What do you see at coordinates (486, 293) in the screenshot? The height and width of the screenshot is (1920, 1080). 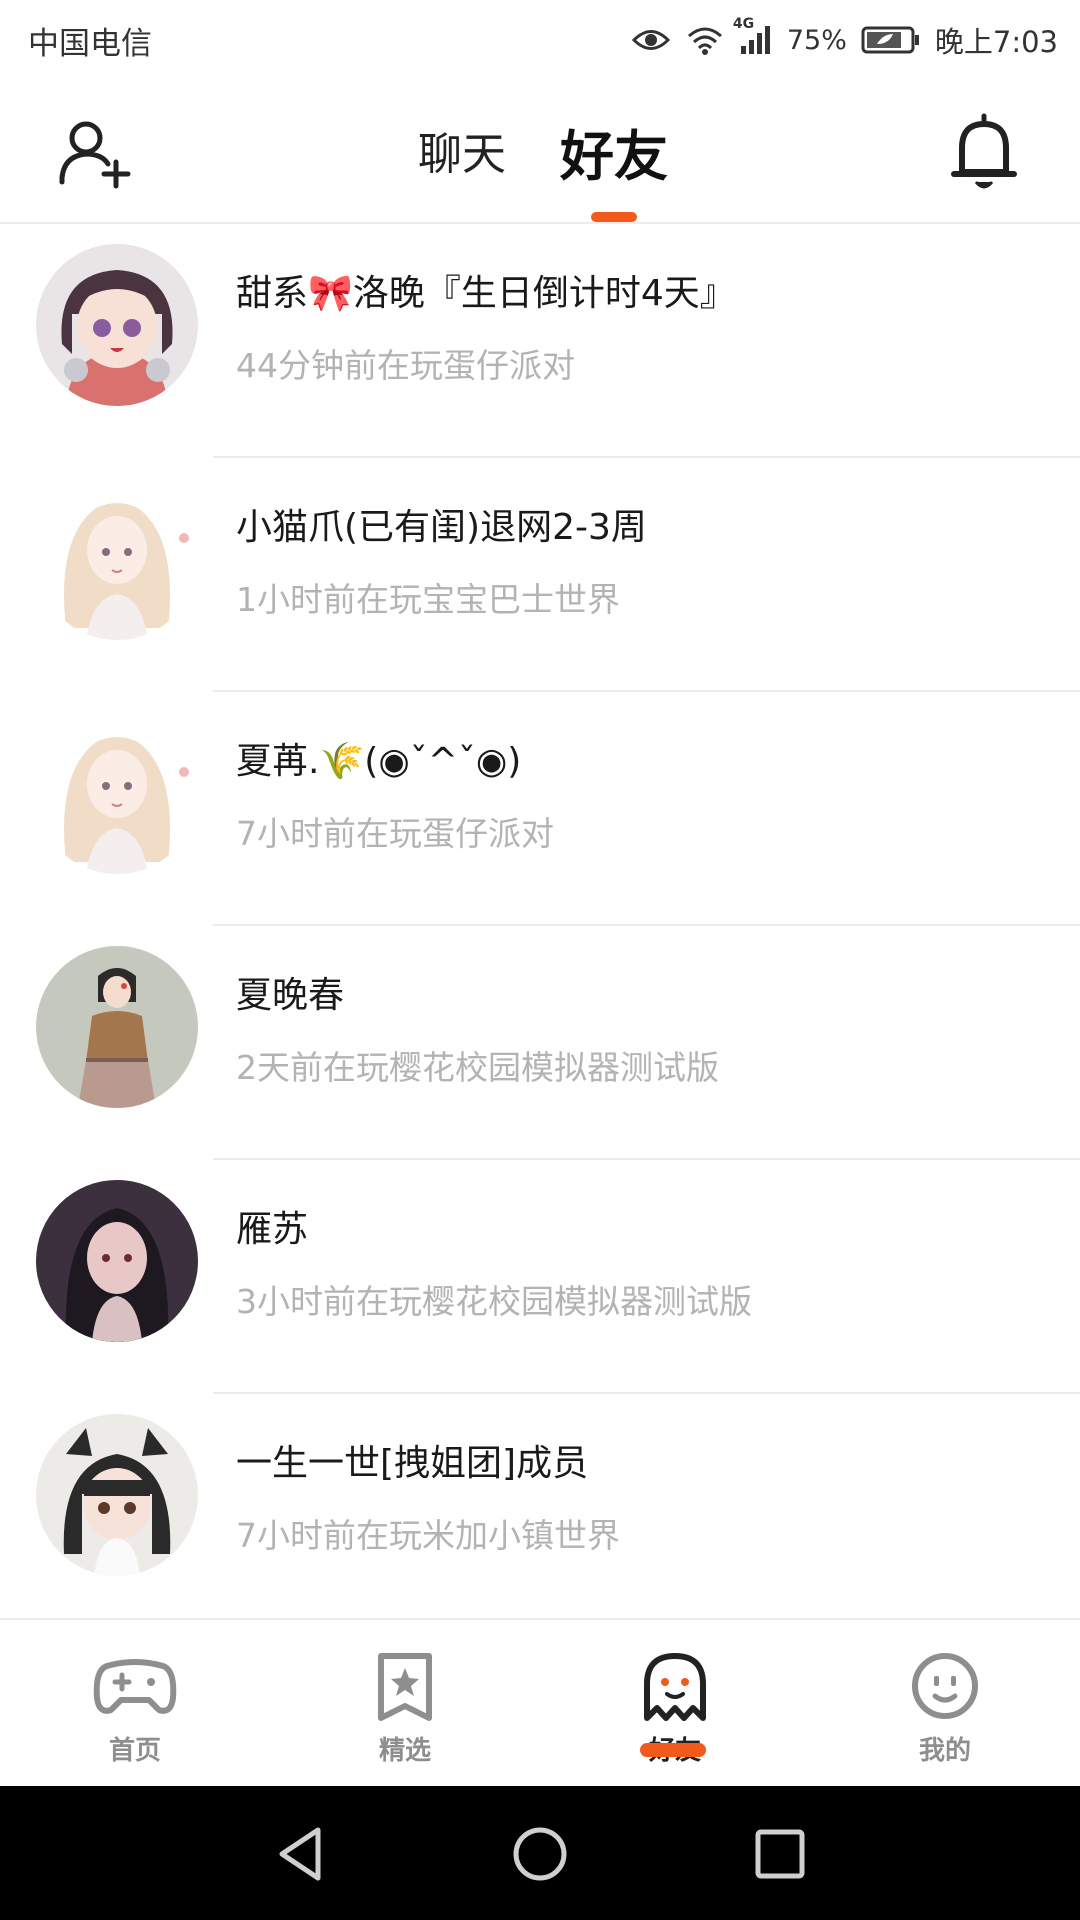 I see `friend-name: 甜系🎀洛晚『生日倒计时4天』` at bounding box center [486, 293].